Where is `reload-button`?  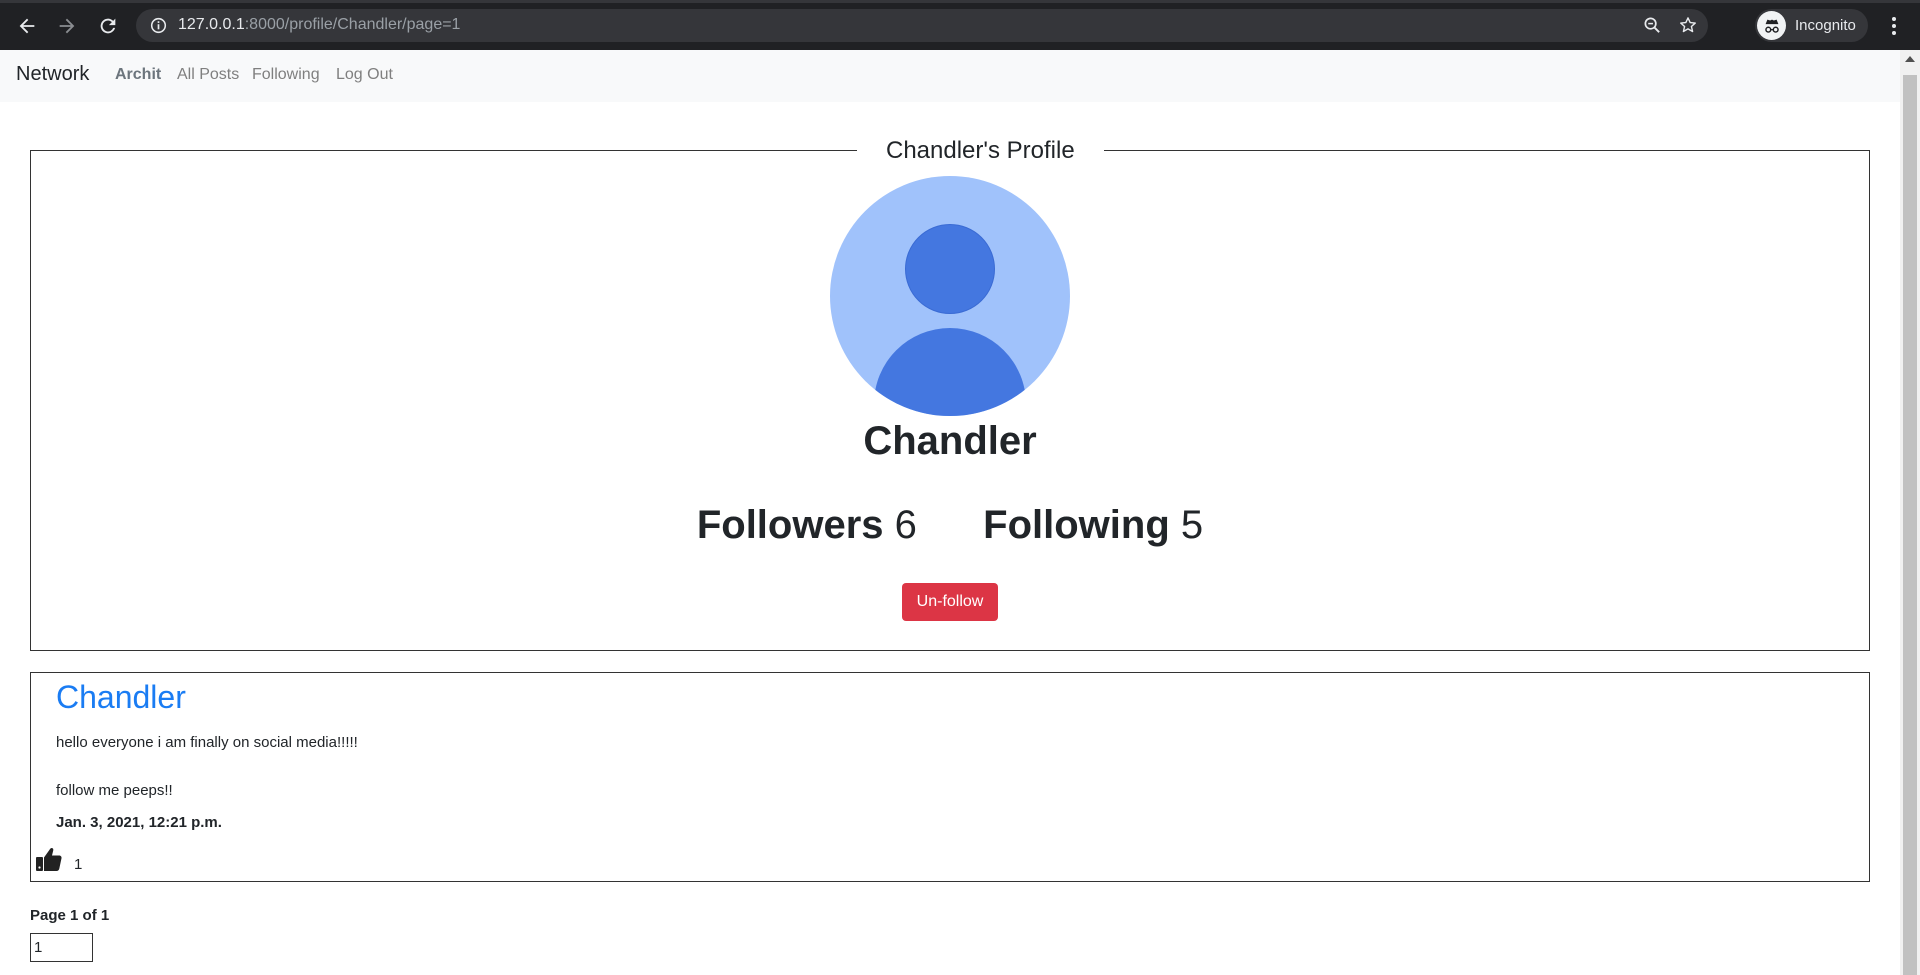
reload-button is located at coordinates (108, 26).